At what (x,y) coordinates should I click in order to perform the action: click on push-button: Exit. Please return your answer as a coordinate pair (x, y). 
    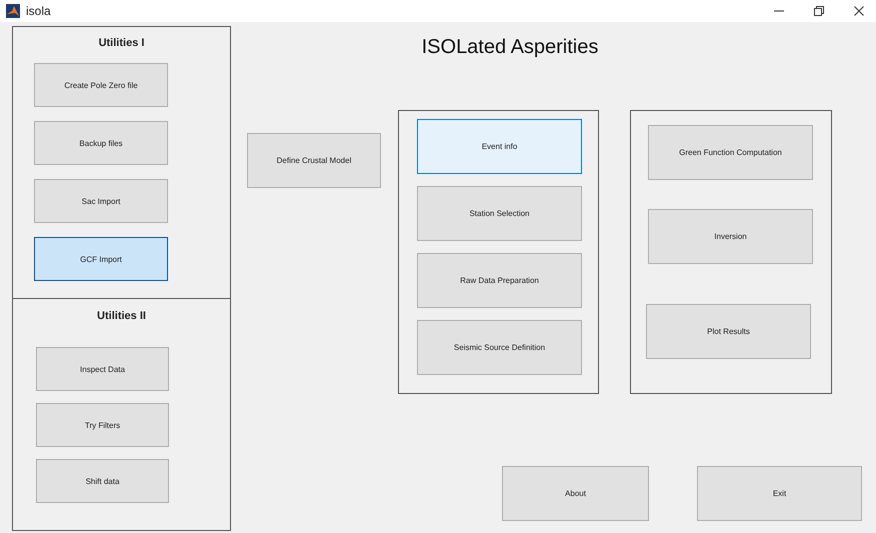
    Looking at the image, I should click on (779, 493).